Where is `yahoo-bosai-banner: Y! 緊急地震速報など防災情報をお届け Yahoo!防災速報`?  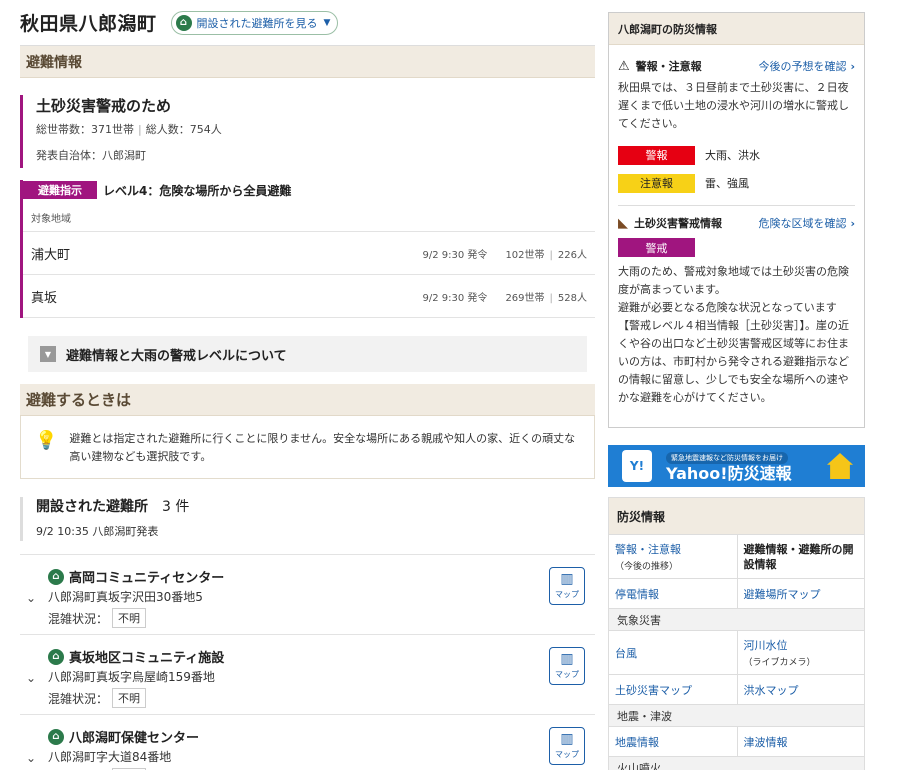 yahoo-bosai-banner: Y! 緊急地震速報など防災情報をお届け Yahoo!防災速報 is located at coordinates (736, 466).